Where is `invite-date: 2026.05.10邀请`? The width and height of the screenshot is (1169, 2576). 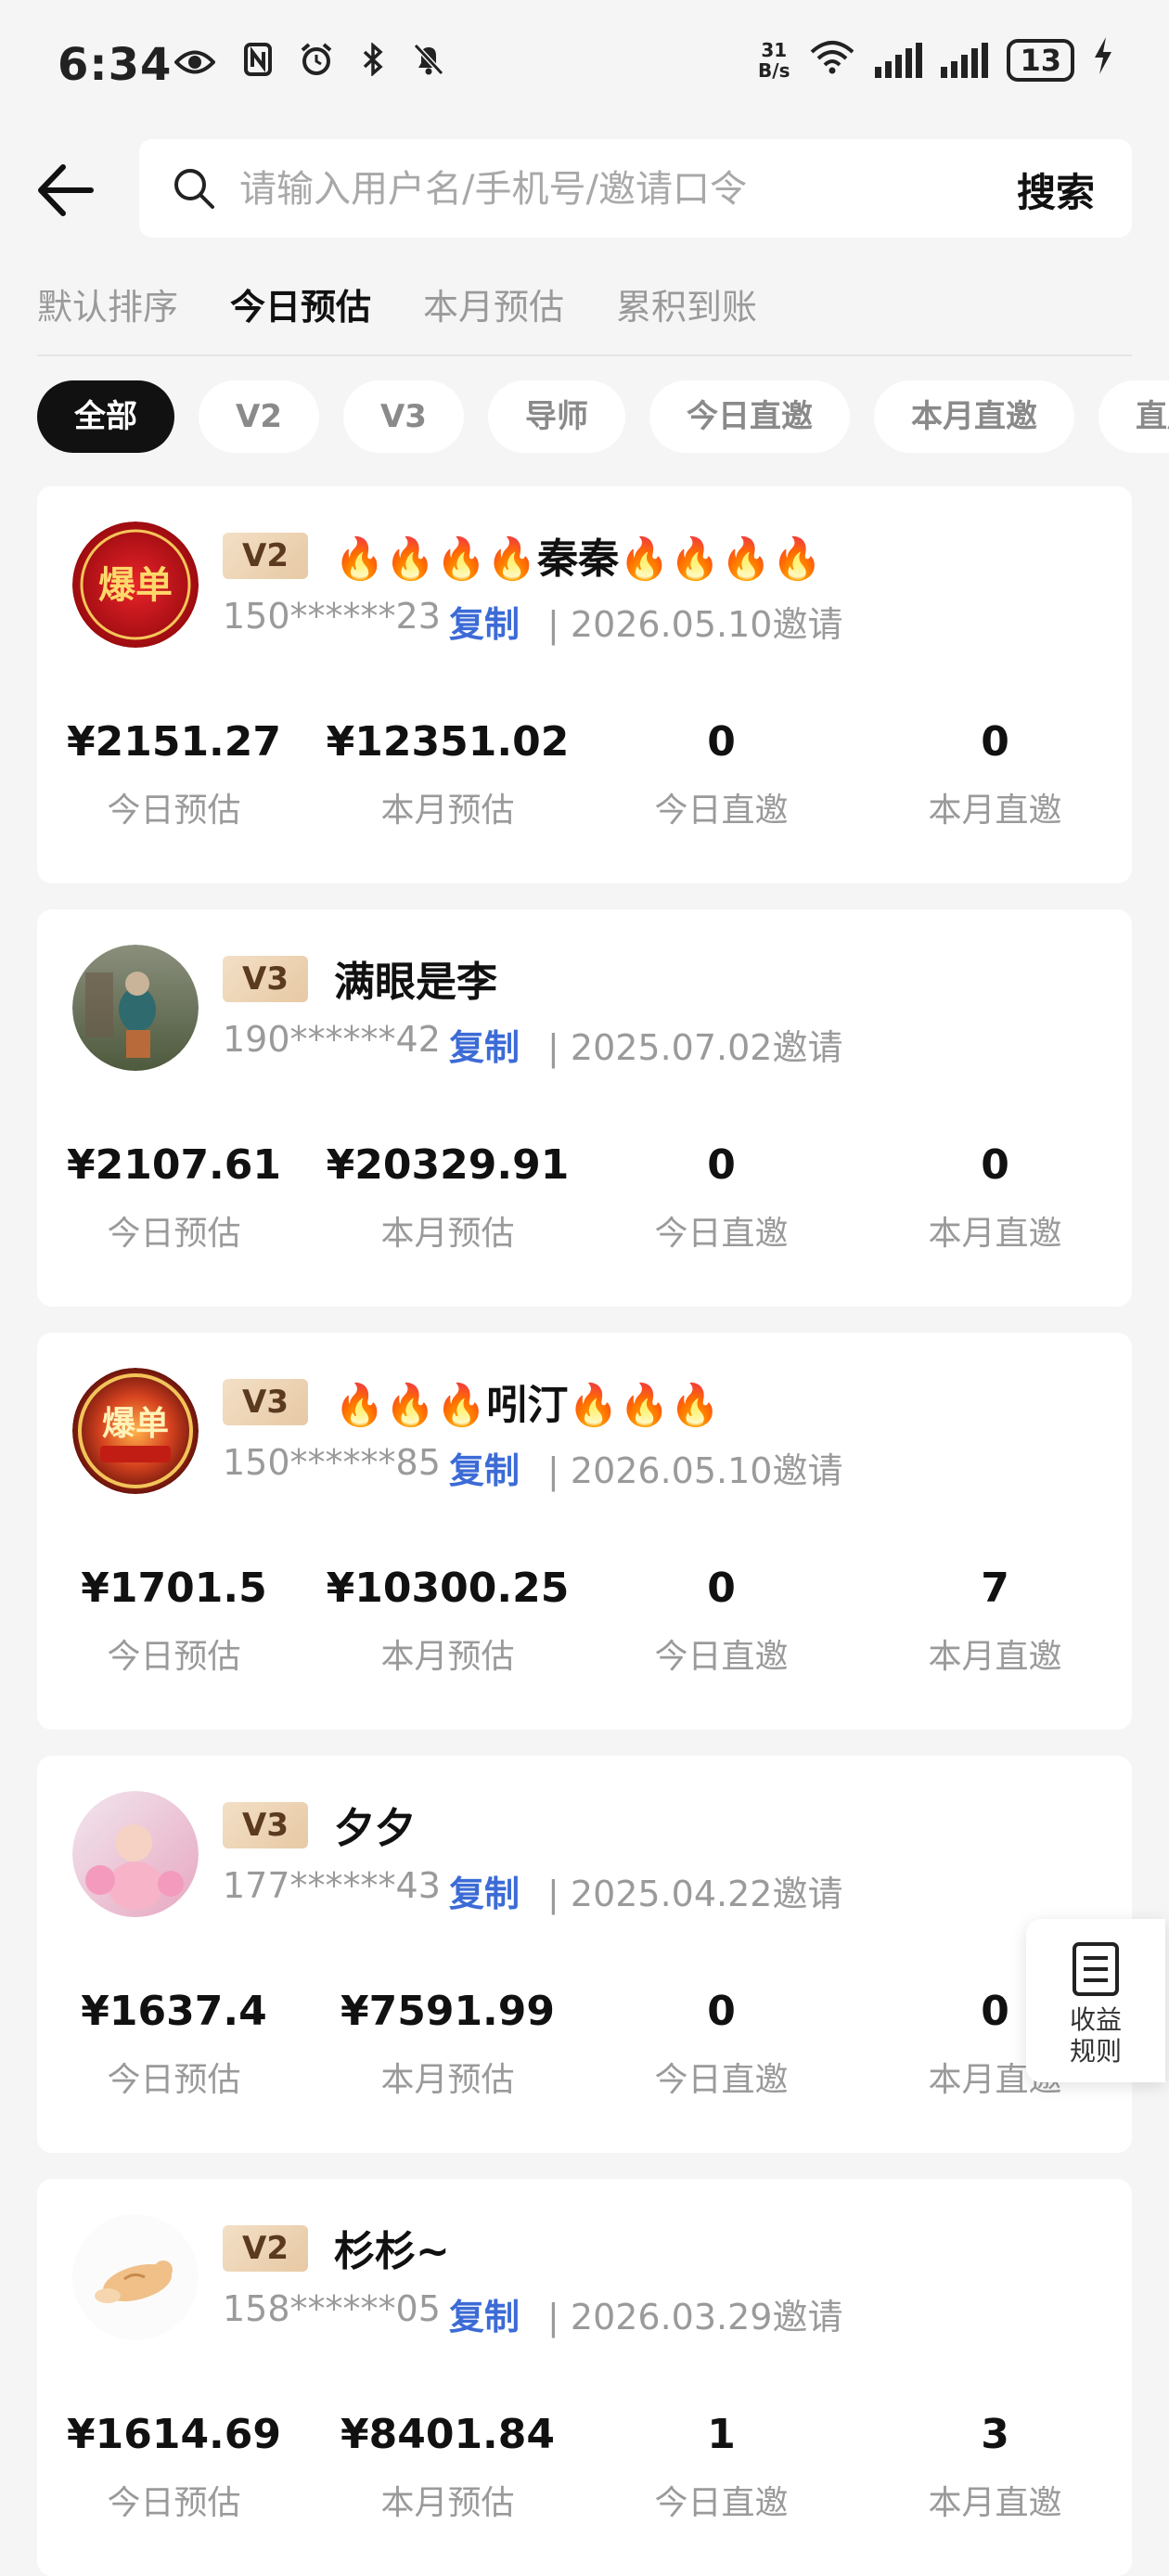
invite-date: 2026.05.10邀请 is located at coordinates (695, 1467).